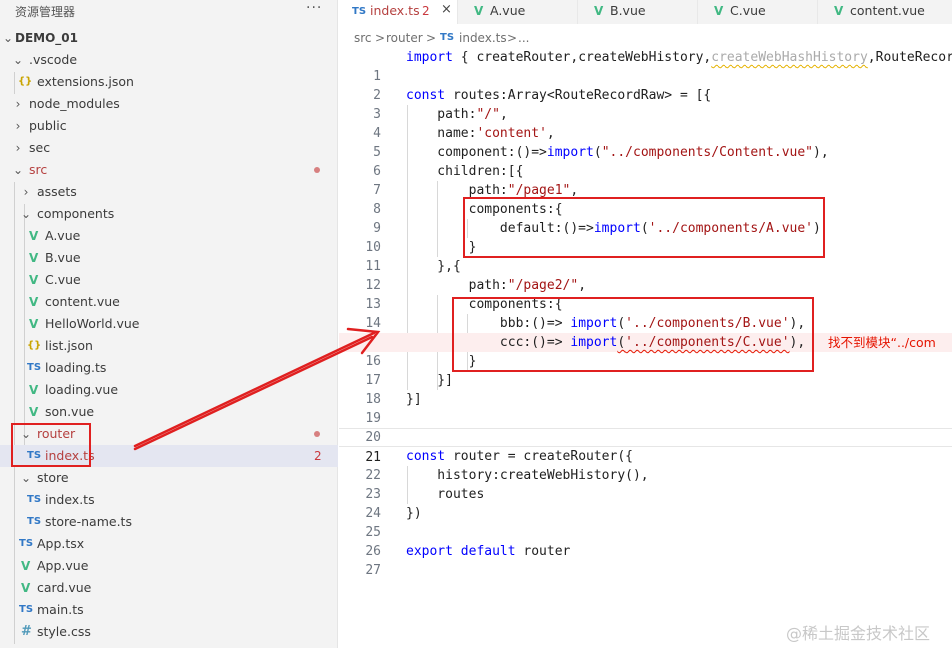 This screenshot has width=952, height=648. What do you see at coordinates (63, 279) in the screenshot?
I see `tree-item-label: C.vue` at bounding box center [63, 279].